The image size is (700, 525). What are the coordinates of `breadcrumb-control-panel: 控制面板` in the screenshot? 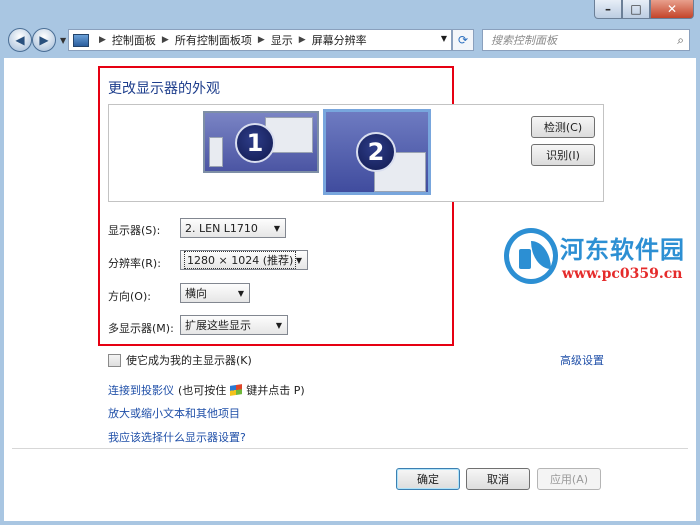 It's located at (134, 40).